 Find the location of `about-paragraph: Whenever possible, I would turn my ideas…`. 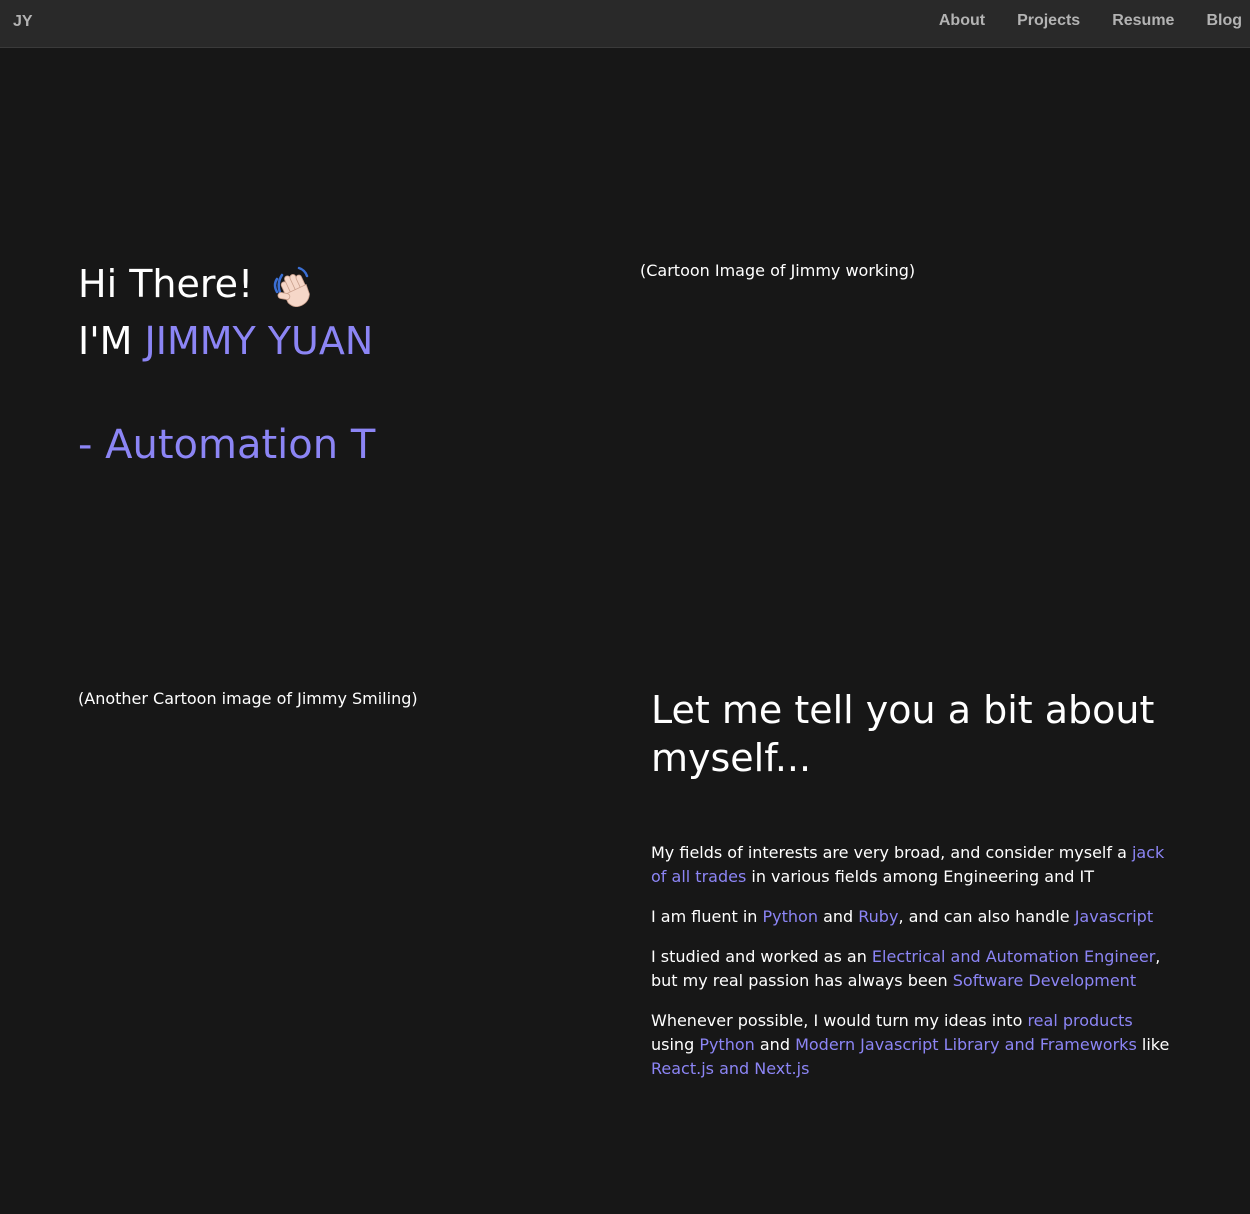

about-paragraph: Whenever possible, I would turn my ideas… is located at coordinates (913, 1045).